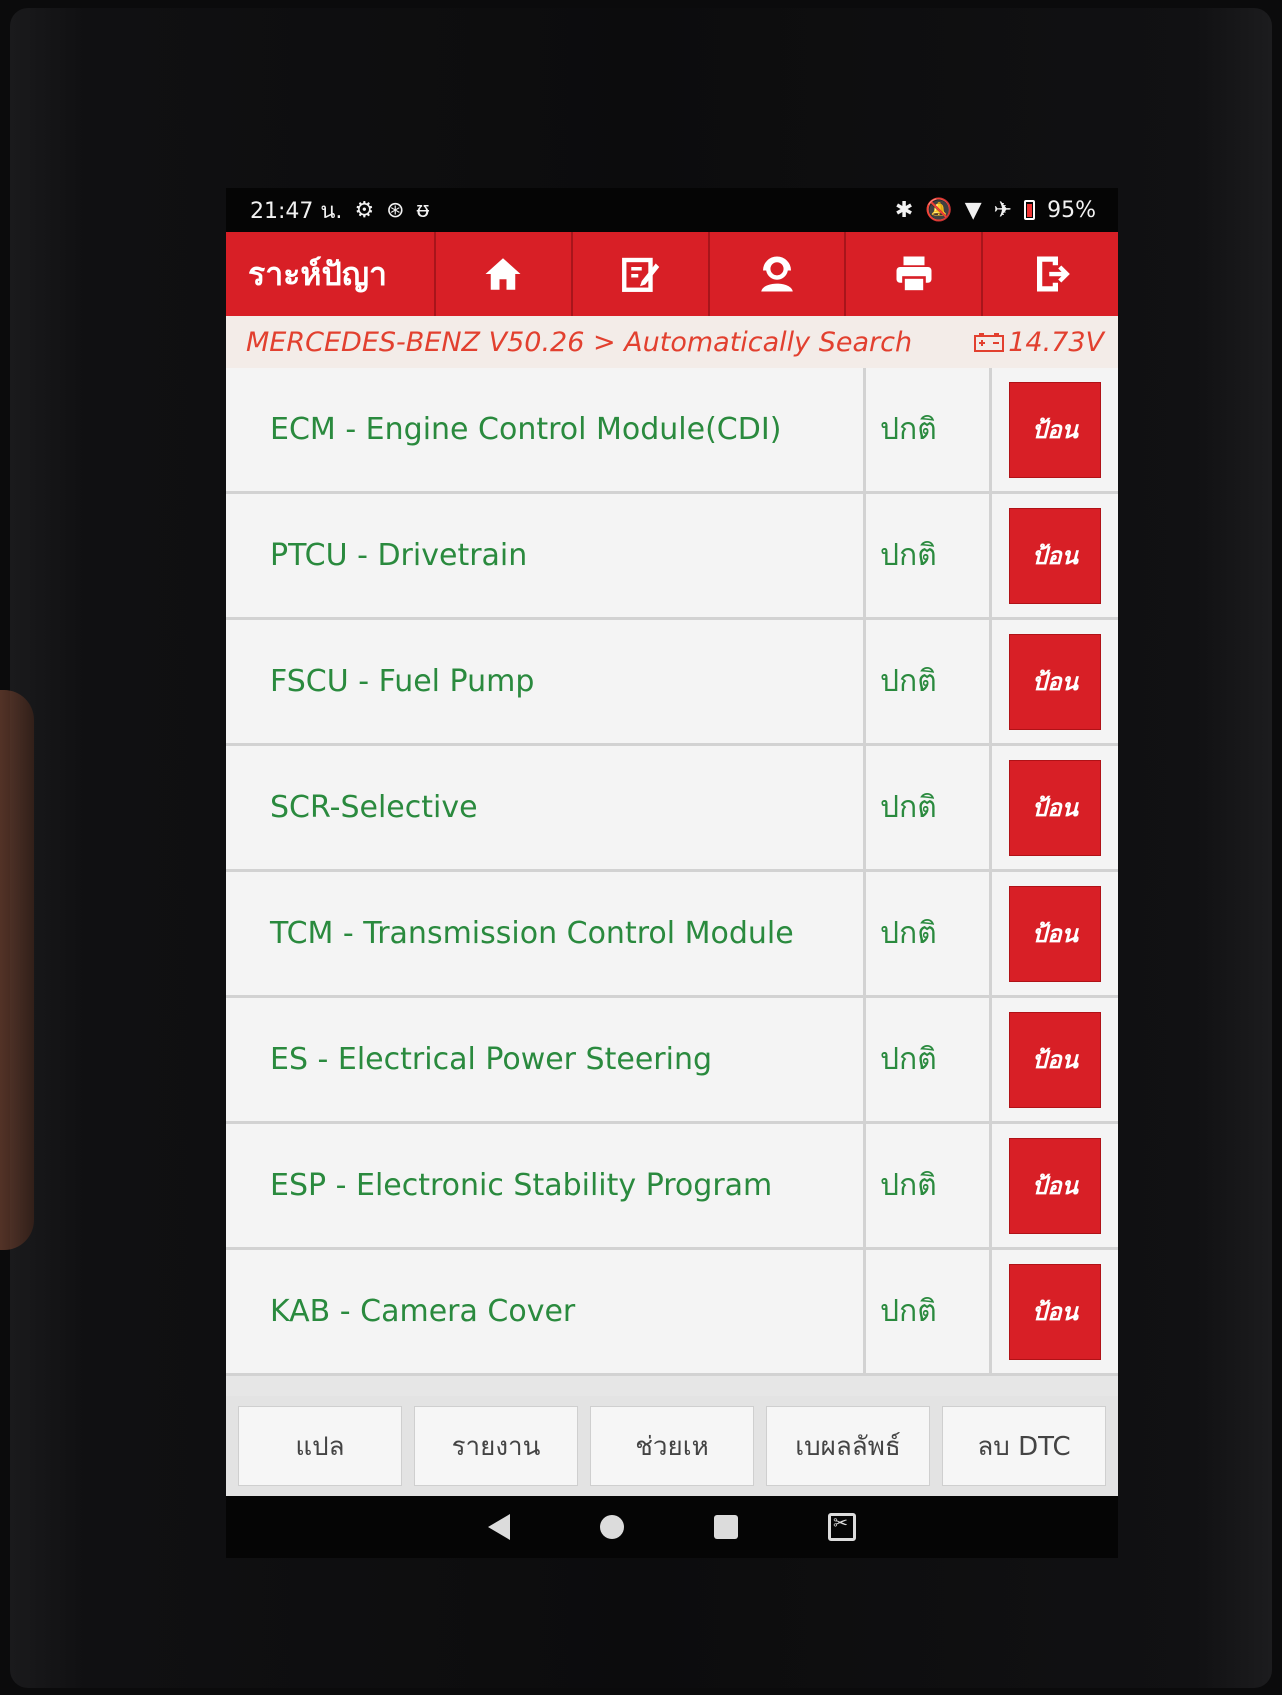 Image resolution: width=1282 pixels, height=1695 pixels. What do you see at coordinates (1053, 274) in the screenshot?
I see `exit-icon` at bounding box center [1053, 274].